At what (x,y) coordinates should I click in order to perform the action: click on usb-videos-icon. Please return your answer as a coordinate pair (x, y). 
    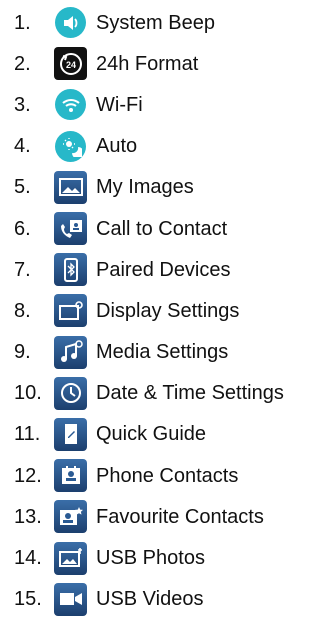
    Looking at the image, I should click on (70, 599).